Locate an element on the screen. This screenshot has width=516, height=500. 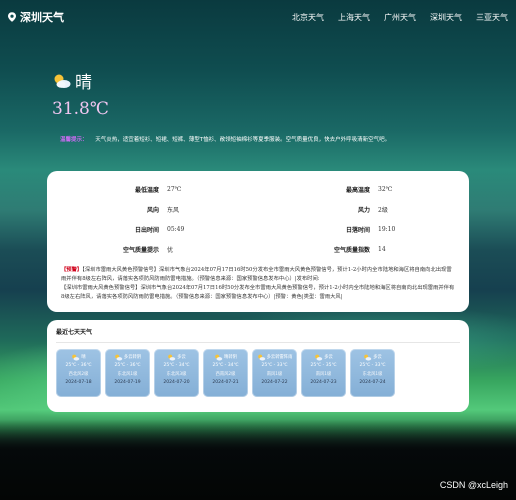
card-date: 2024-07-20 is located at coordinates (176, 382).